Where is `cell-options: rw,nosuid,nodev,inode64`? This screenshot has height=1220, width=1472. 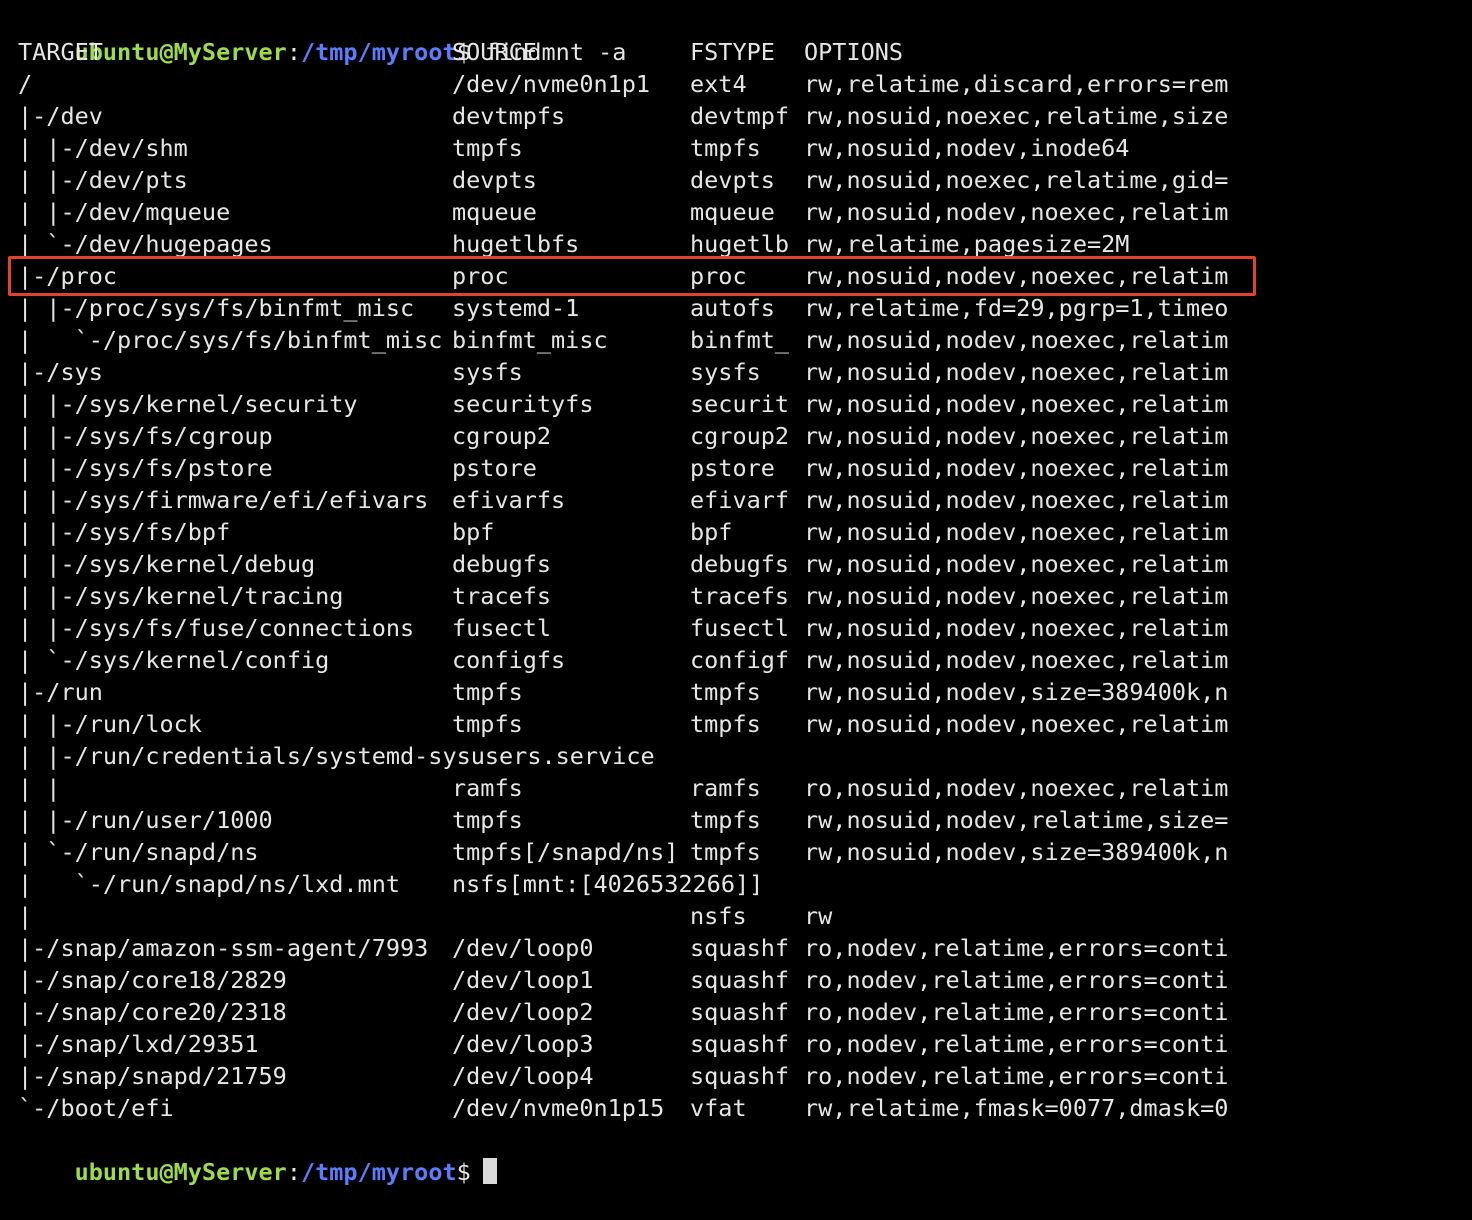 cell-options: rw,nosuid,nodev,inode64 is located at coordinates (967, 148).